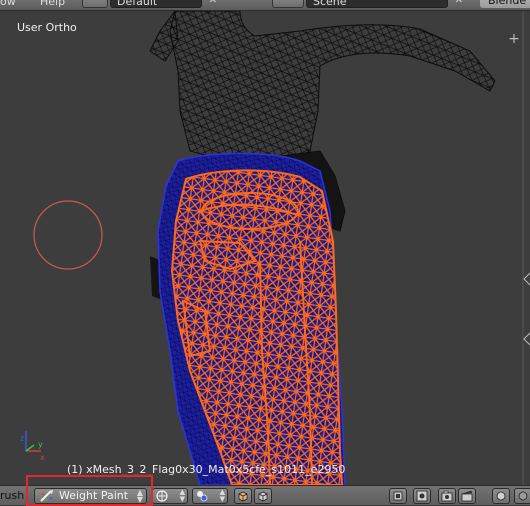  What do you see at coordinates (94, 495) in the screenshot?
I see `mode-label: Weight Paint` at bounding box center [94, 495].